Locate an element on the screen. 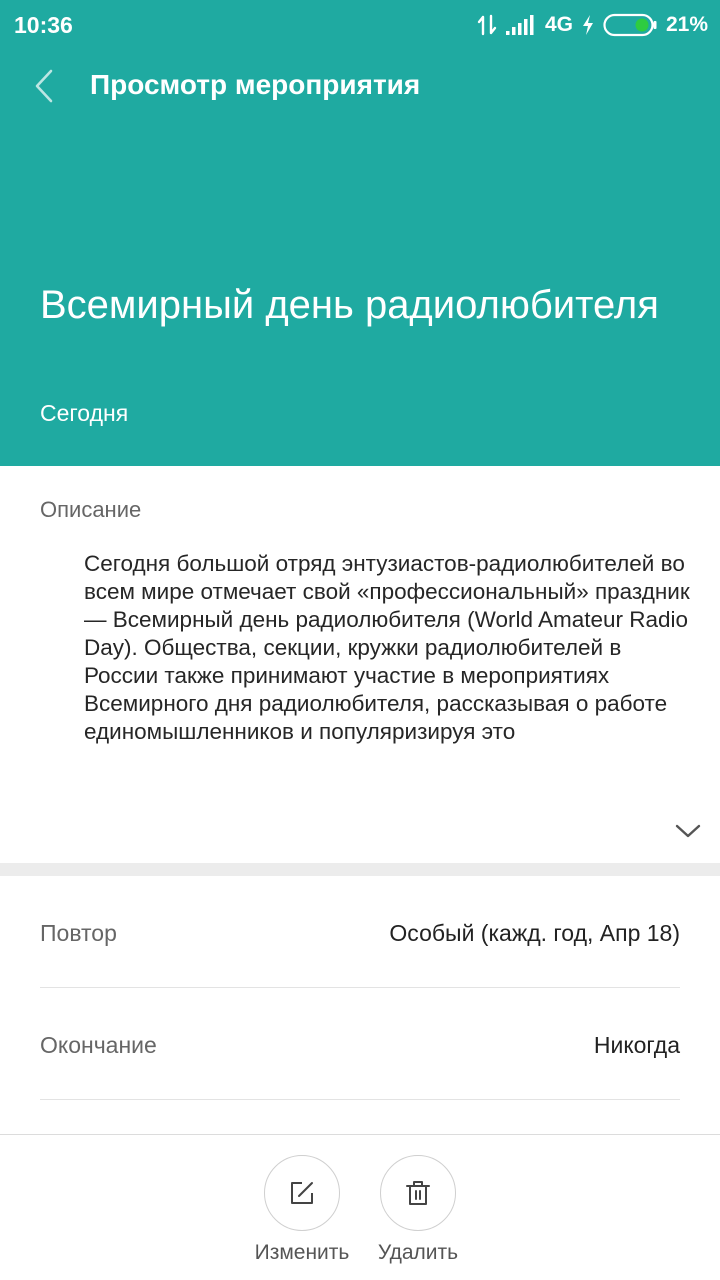 The height and width of the screenshot is (1280, 720). repeat-value: Особый (кажд. год, Апр 18) is located at coordinates (534, 933).